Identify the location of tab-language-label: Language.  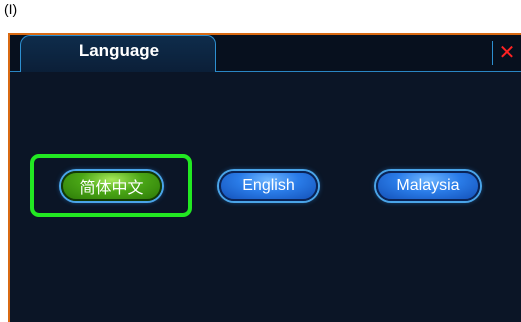
(119, 50).